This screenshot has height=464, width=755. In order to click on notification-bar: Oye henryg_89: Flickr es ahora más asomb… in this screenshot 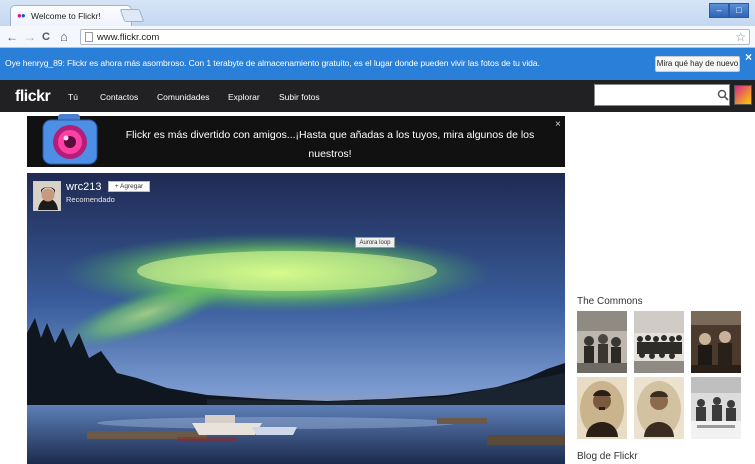, I will do `click(377, 64)`.